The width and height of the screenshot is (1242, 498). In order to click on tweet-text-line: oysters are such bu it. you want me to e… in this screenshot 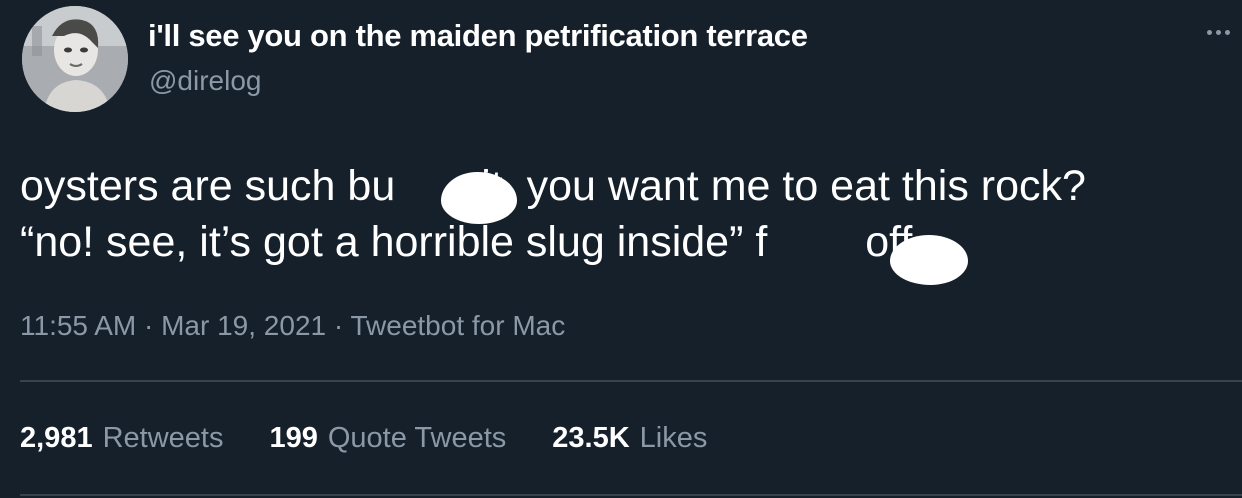, I will do `click(553, 186)`.